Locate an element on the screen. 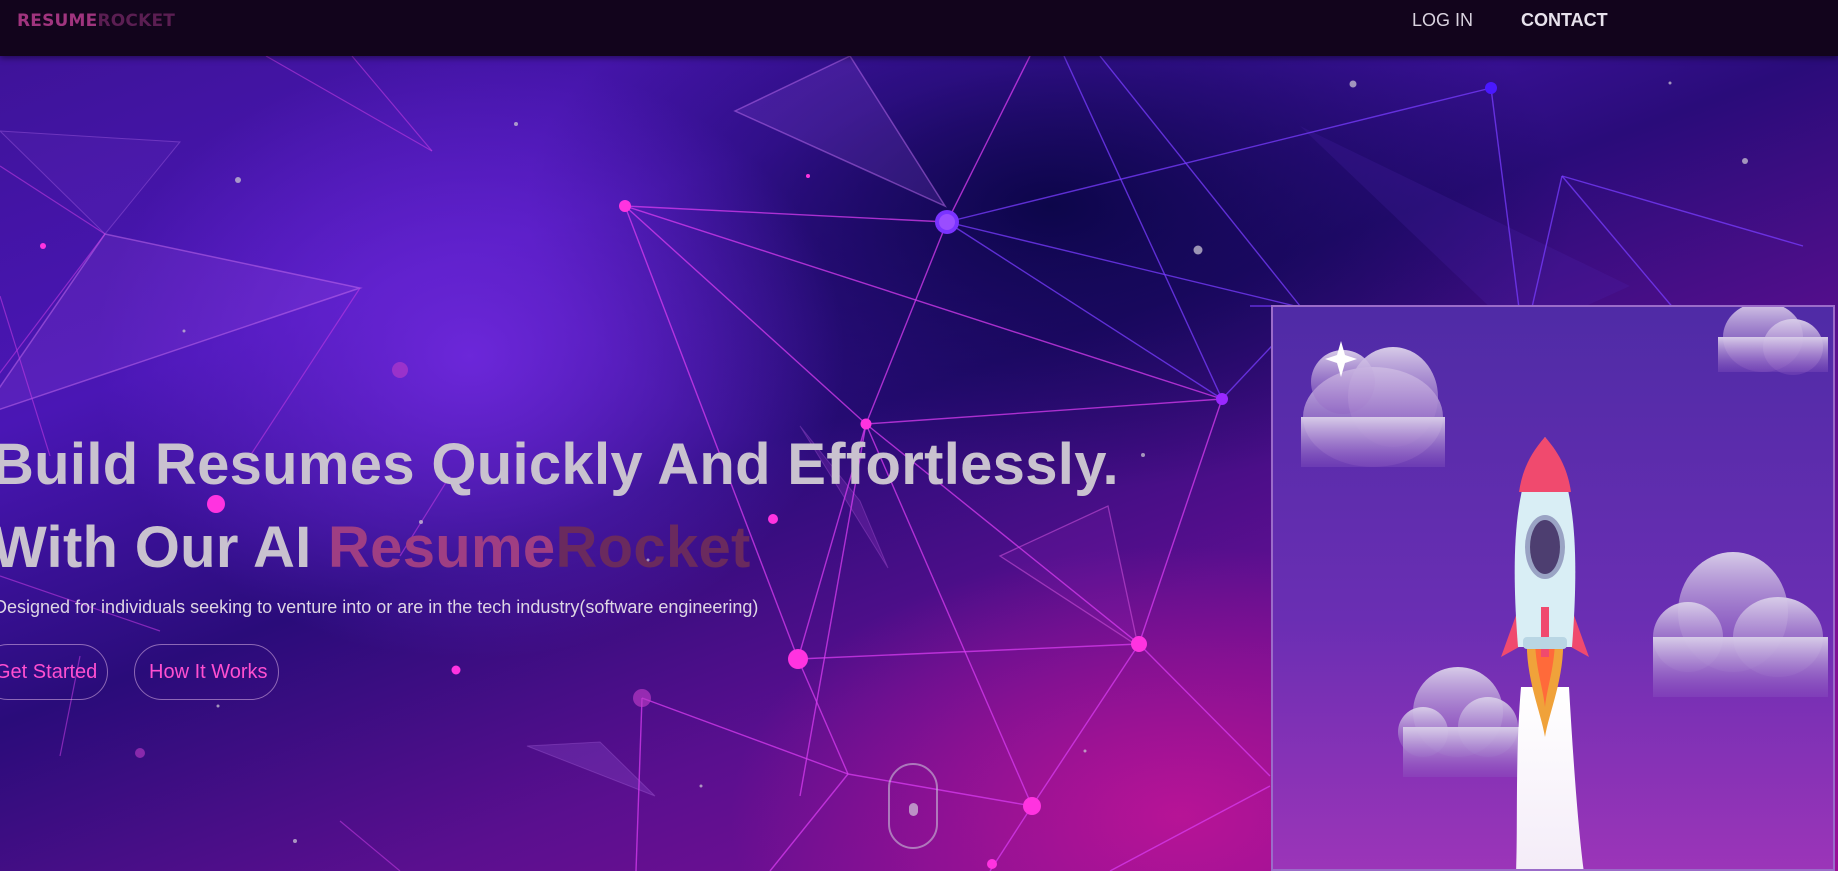 The height and width of the screenshot is (871, 1838). scroll-mouse-icon is located at coordinates (913, 806).